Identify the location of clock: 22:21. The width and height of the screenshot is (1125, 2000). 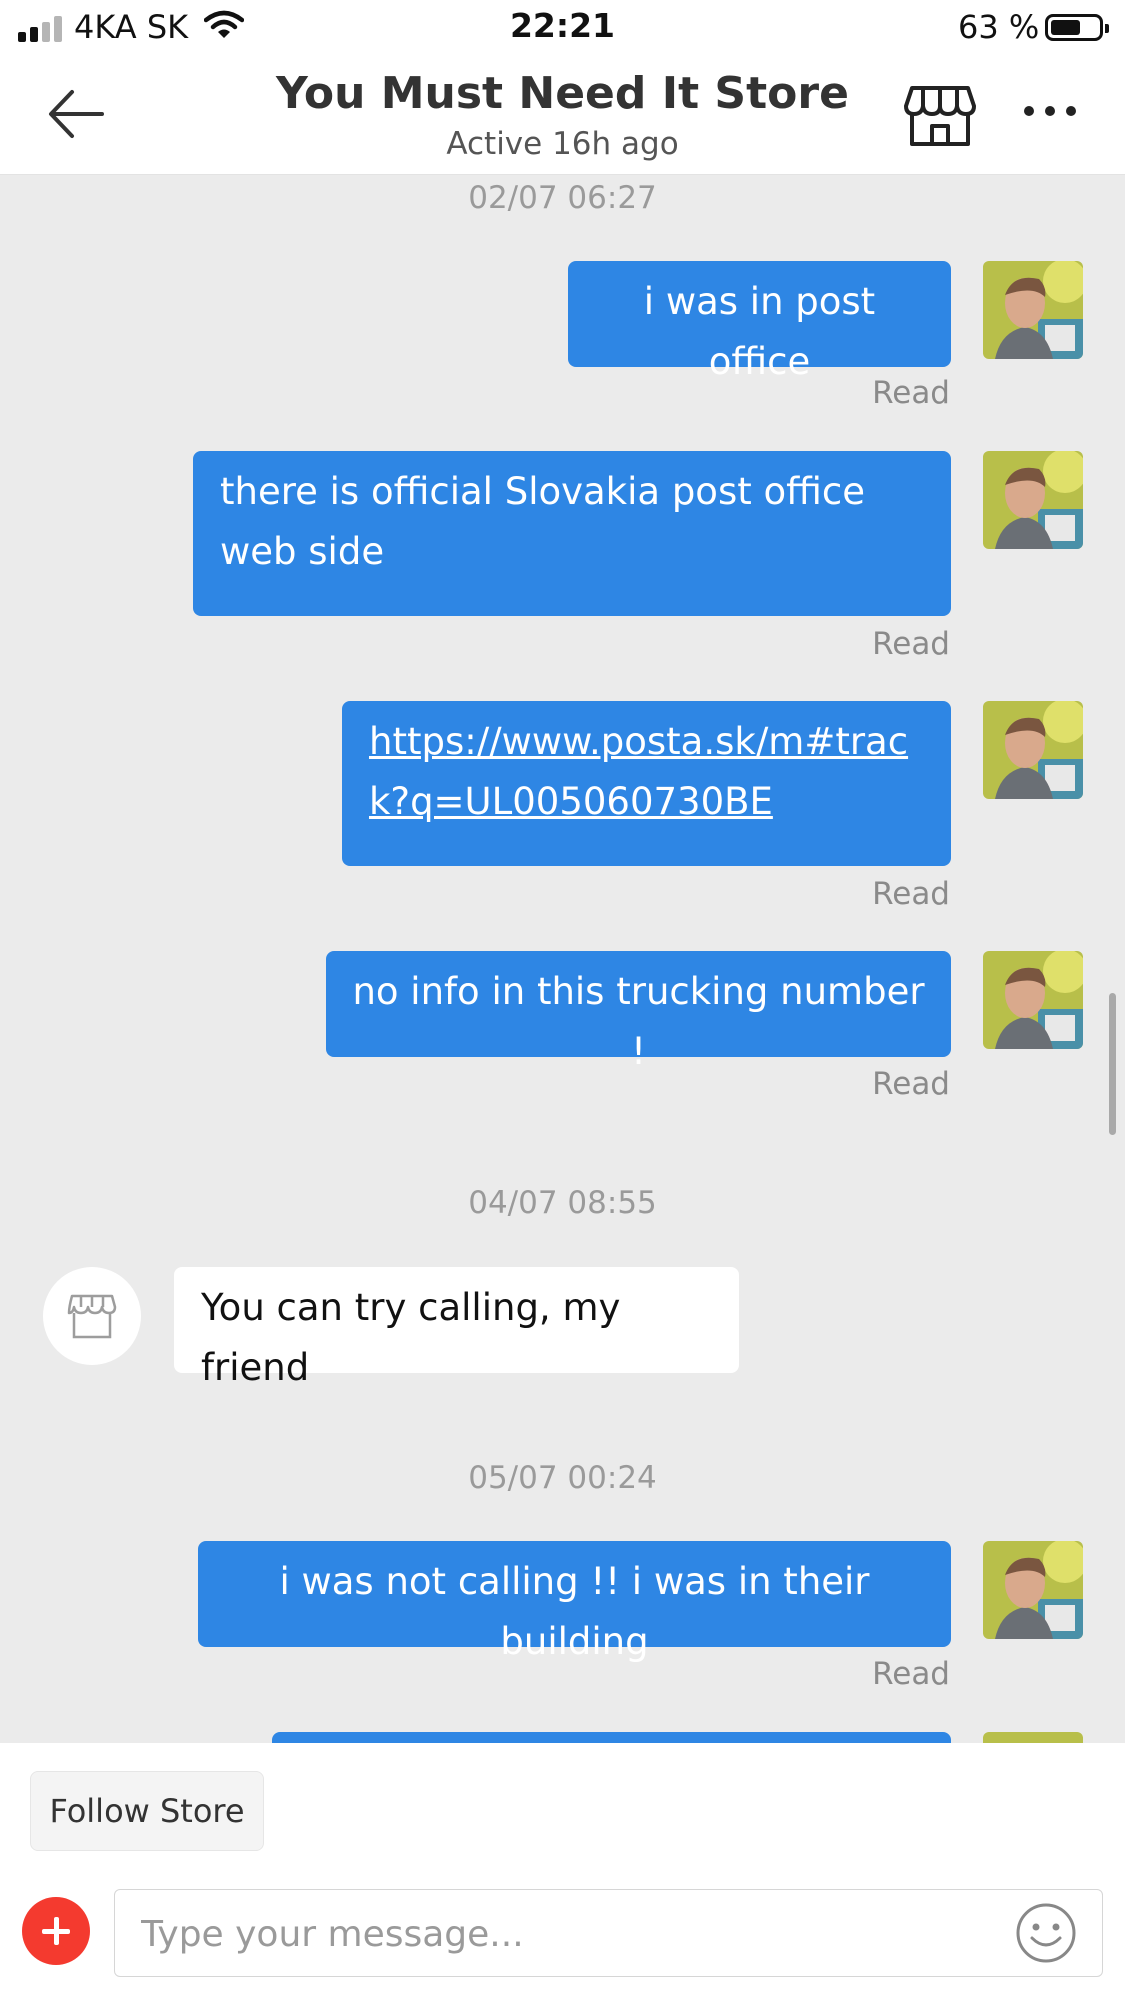
(562, 25).